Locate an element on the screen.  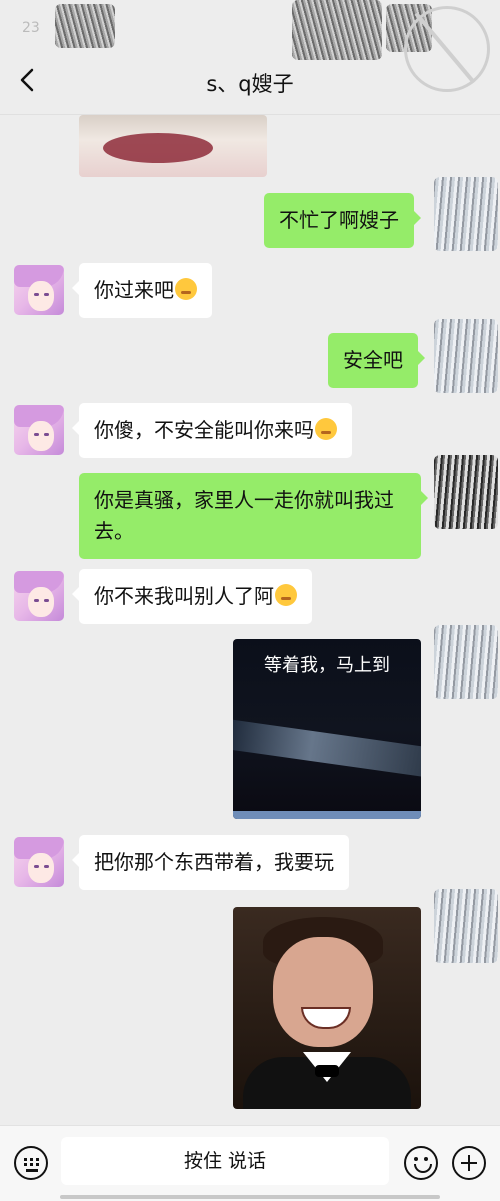
message-bubble-outgoing: 不忙了啊嫂子 is located at coordinates (342, 220).